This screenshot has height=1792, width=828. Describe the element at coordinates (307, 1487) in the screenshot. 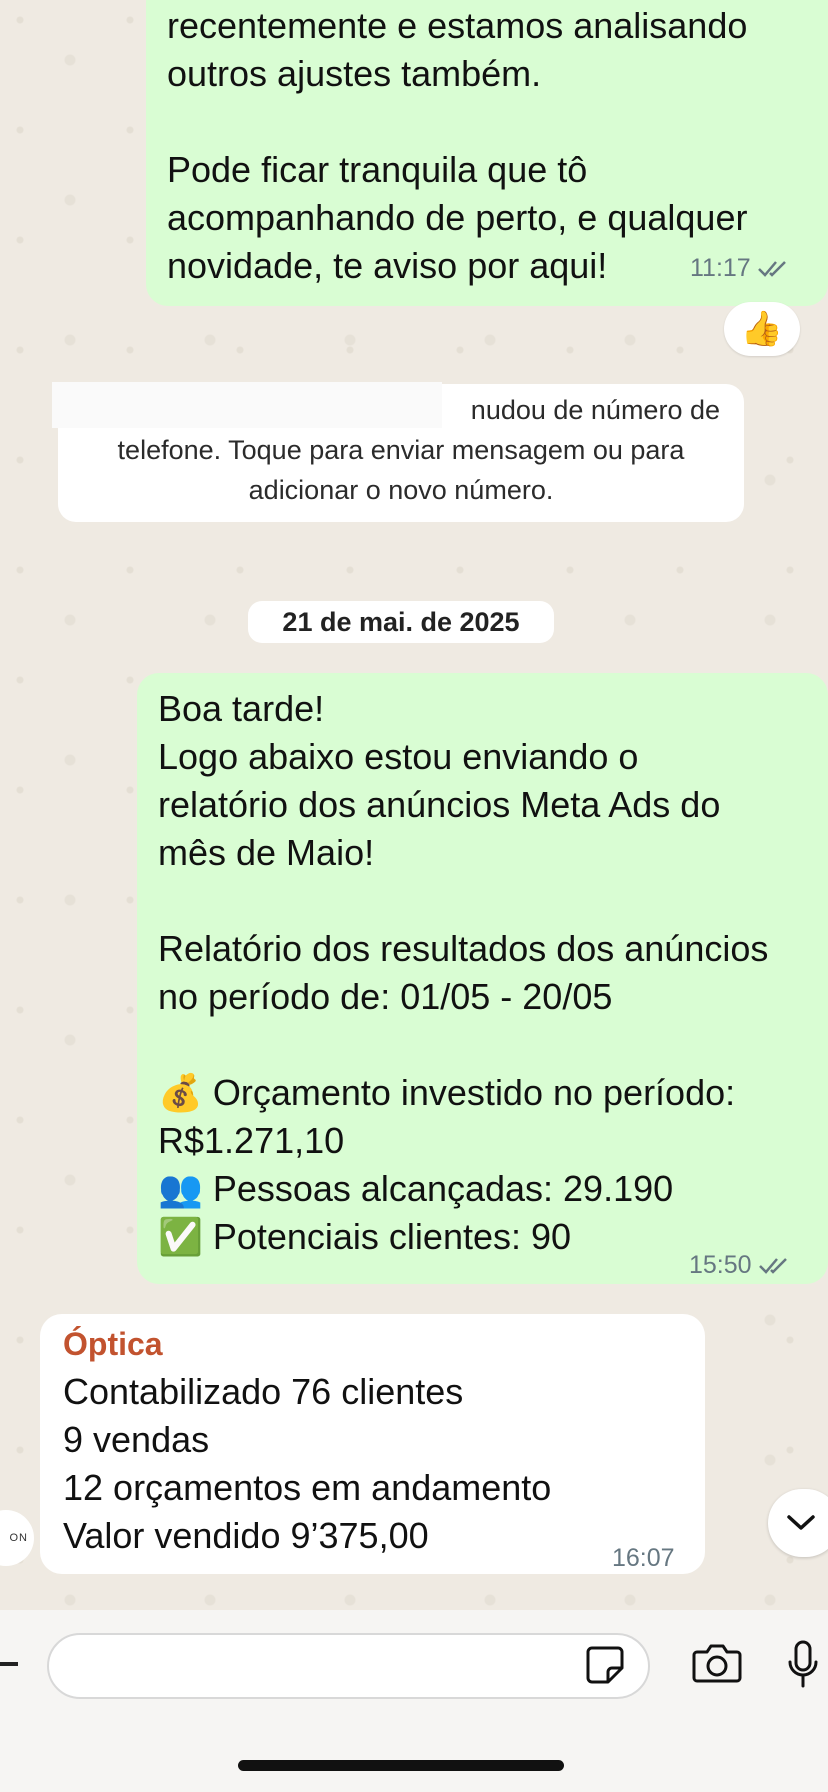

I see `message-line: 12 orçamentos em andamento` at that location.